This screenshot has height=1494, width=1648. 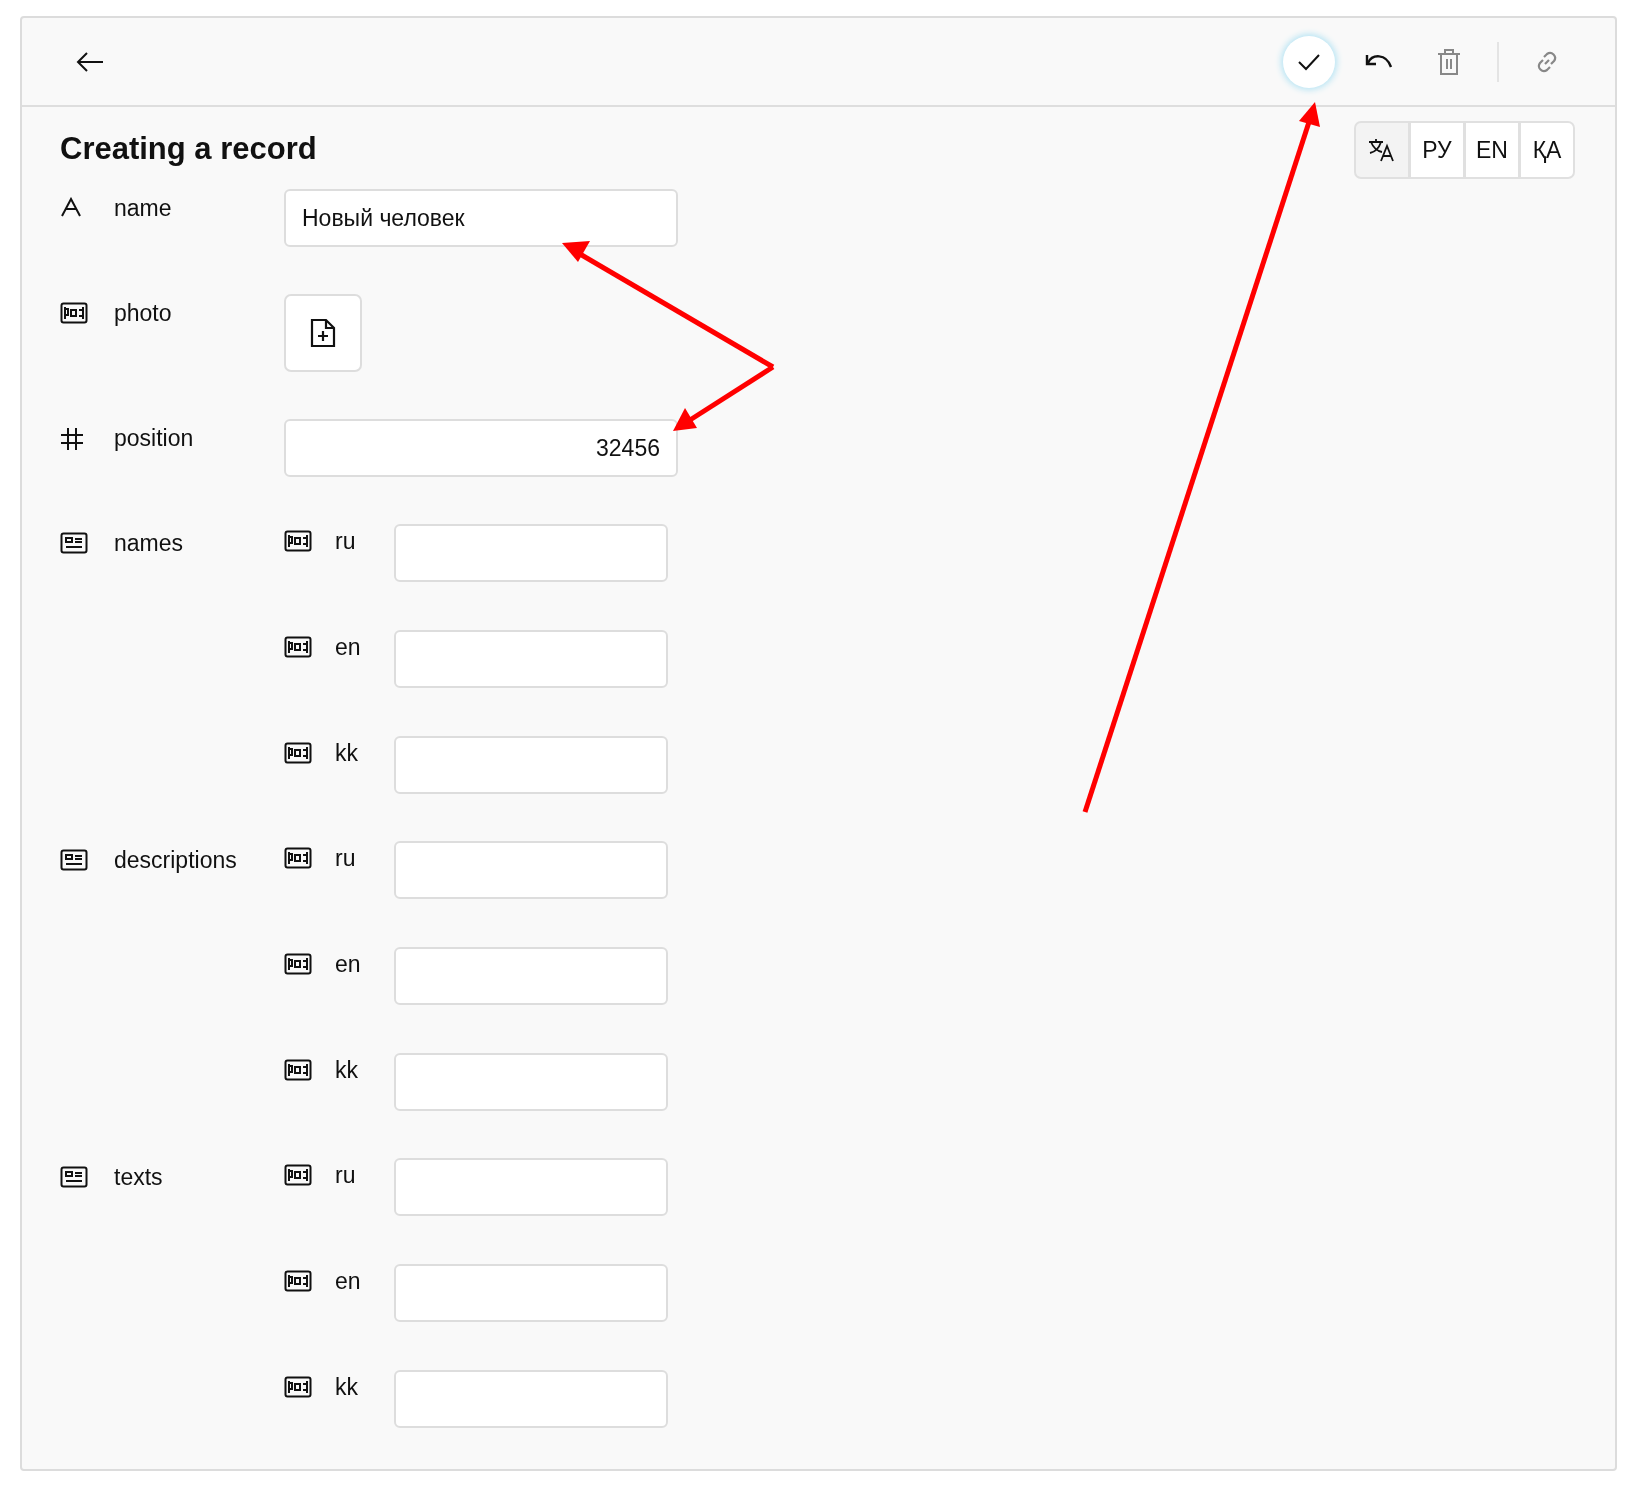 What do you see at coordinates (149, 543) in the screenshot?
I see `field-label: names` at bounding box center [149, 543].